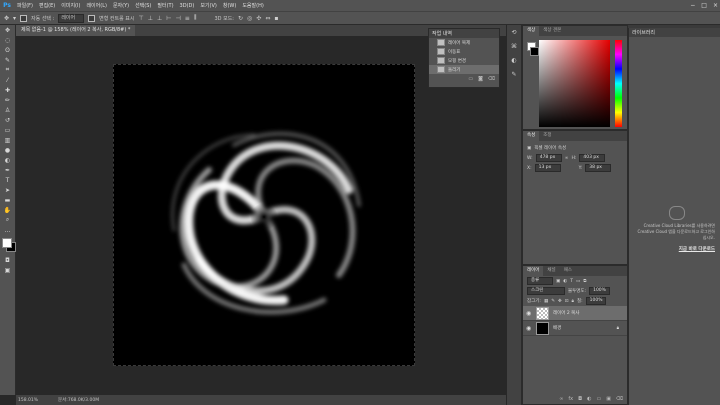 The width and height of the screenshot is (720, 405). Describe the element at coordinates (208, 5) in the screenshot. I see `menu-view: 보기(V)` at that location.